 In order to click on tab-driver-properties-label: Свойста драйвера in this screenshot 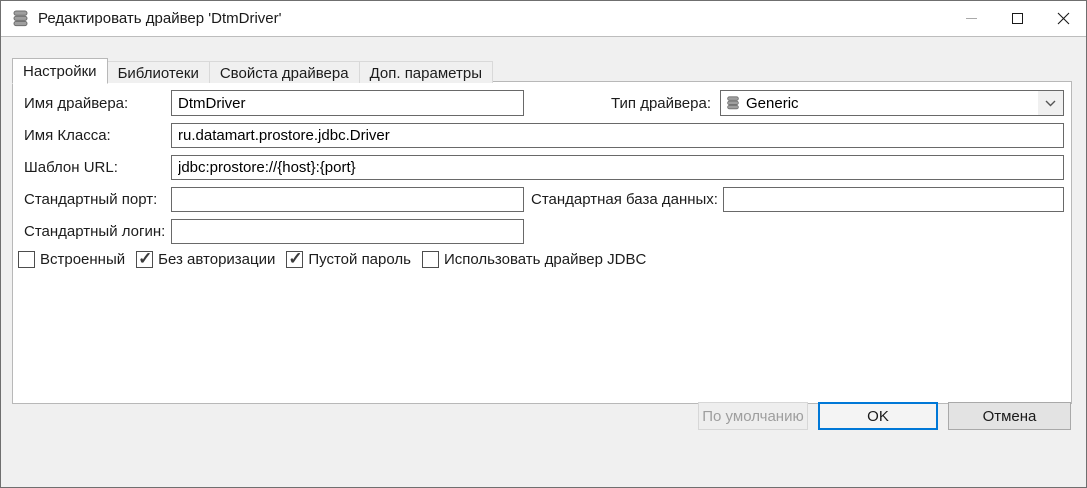, I will do `click(284, 73)`.